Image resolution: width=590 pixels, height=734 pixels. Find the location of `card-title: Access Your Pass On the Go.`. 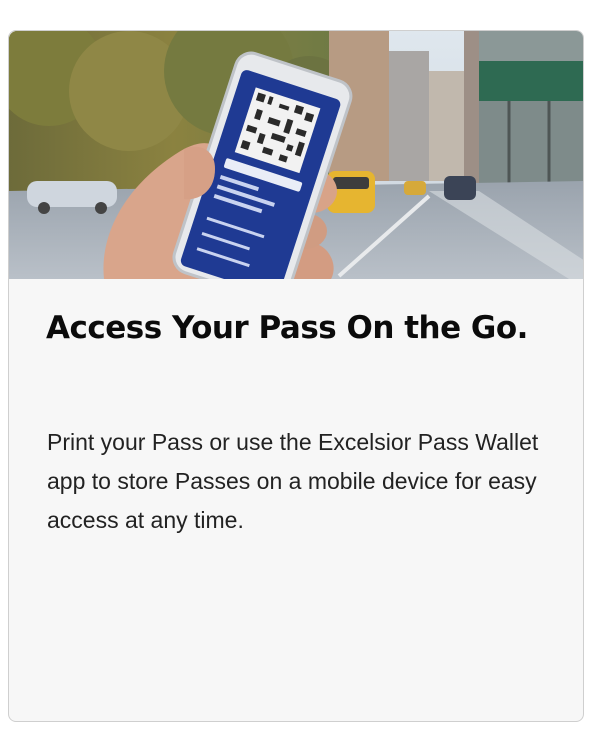

card-title: Access Your Pass On the Go. is located at coordinates (287, 328).